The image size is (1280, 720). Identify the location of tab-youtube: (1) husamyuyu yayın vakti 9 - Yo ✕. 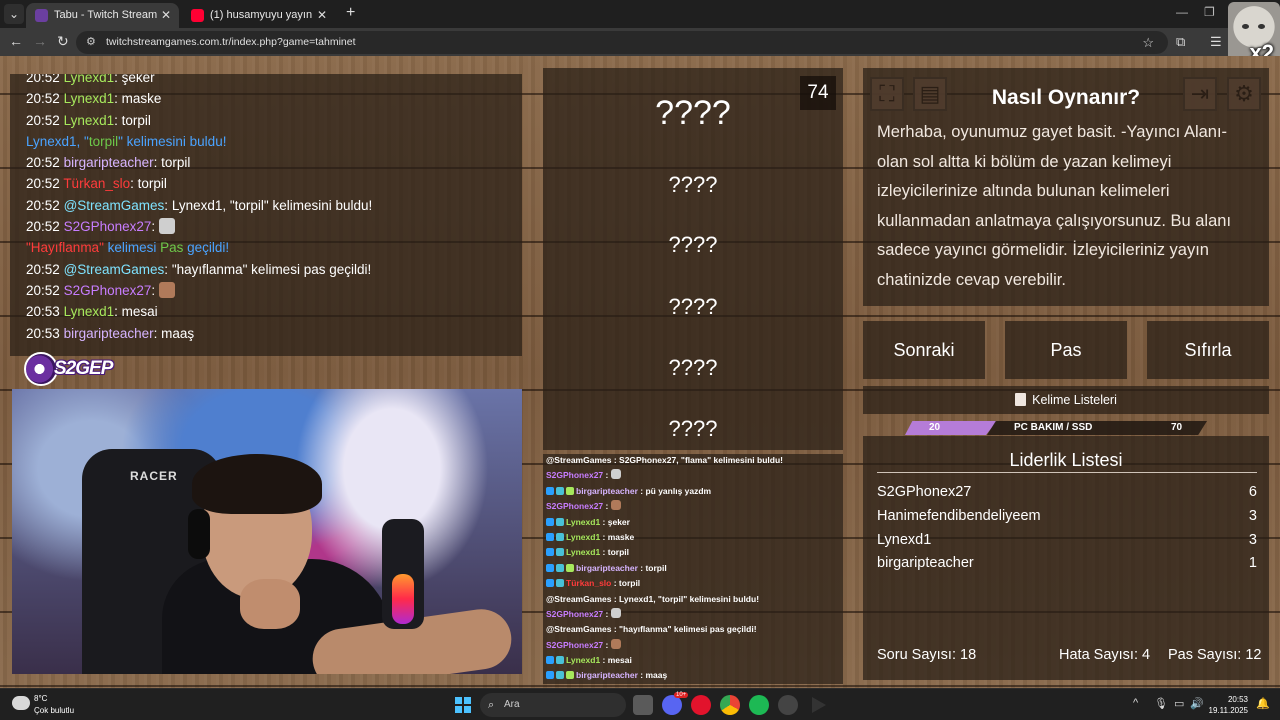
(258, 15).